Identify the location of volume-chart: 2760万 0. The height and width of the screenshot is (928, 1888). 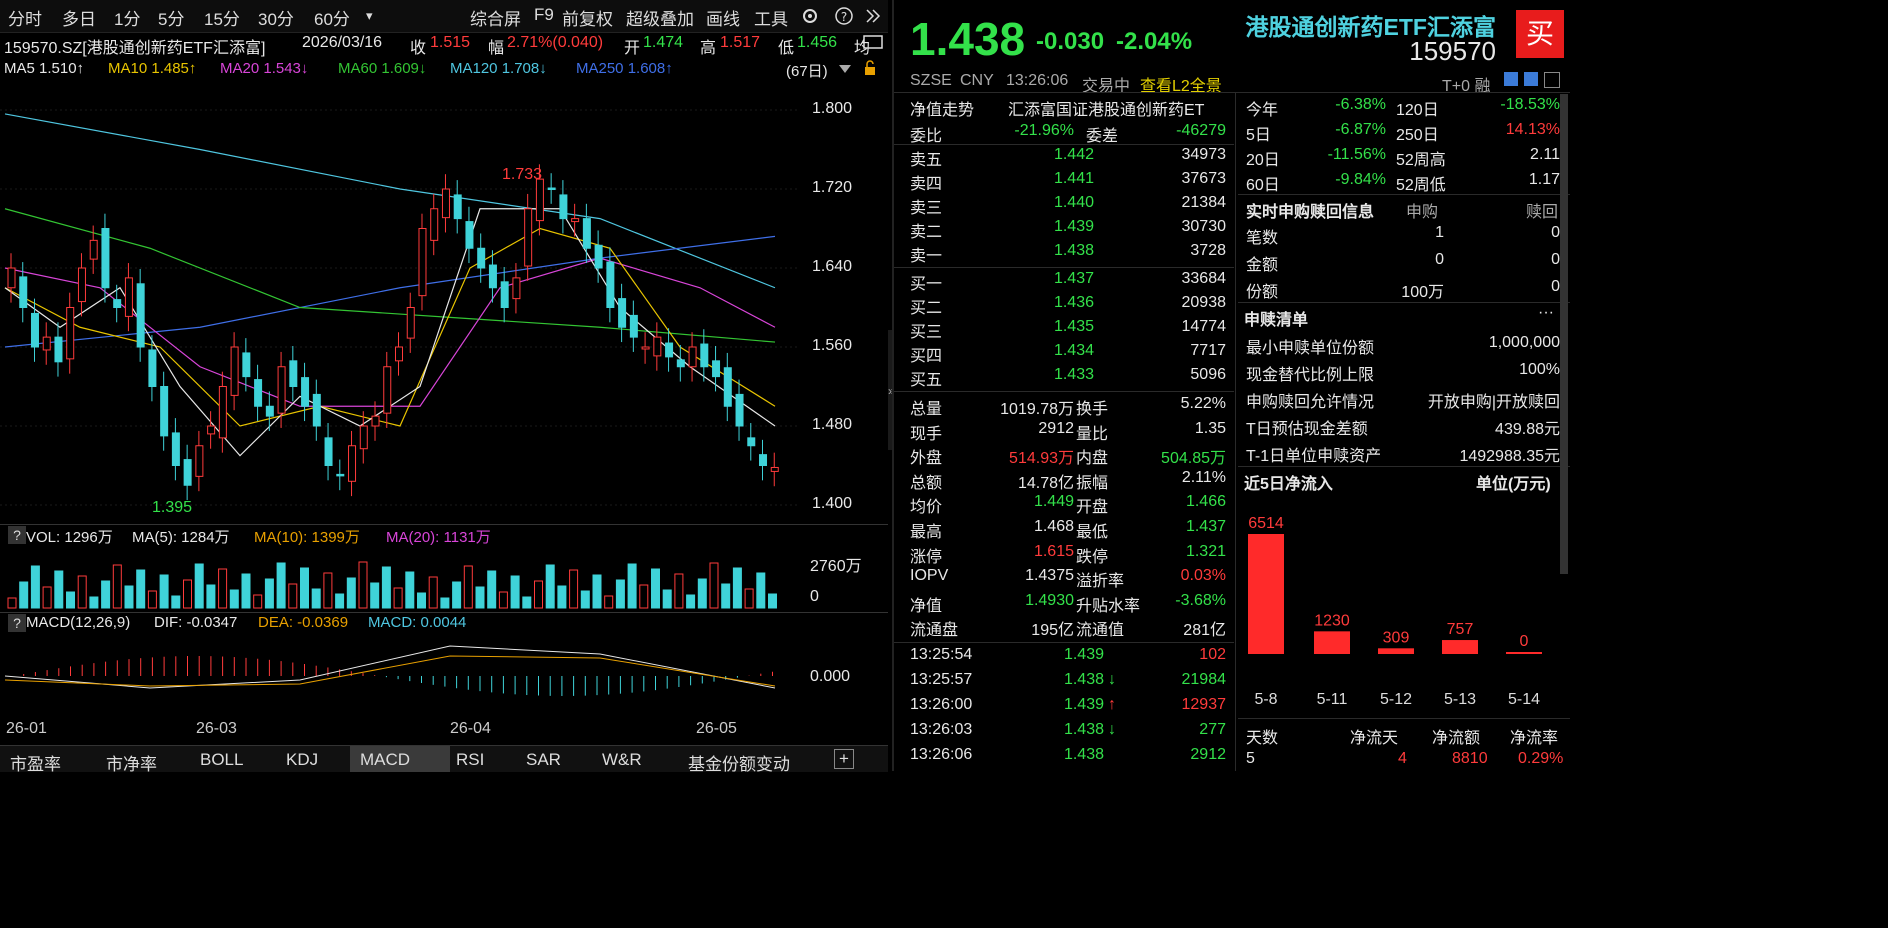
(444, 580).